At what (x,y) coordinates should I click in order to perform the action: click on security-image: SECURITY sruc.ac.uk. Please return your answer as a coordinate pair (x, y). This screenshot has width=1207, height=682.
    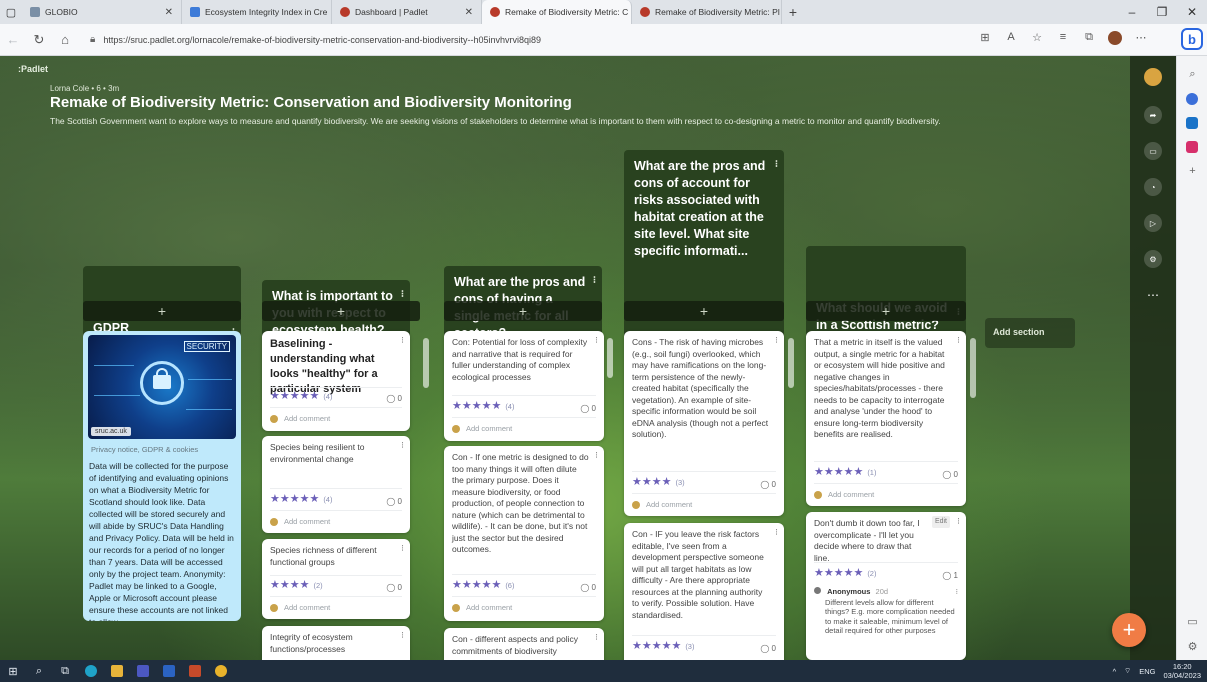
    Looking at the image, I should click on (162, 387).